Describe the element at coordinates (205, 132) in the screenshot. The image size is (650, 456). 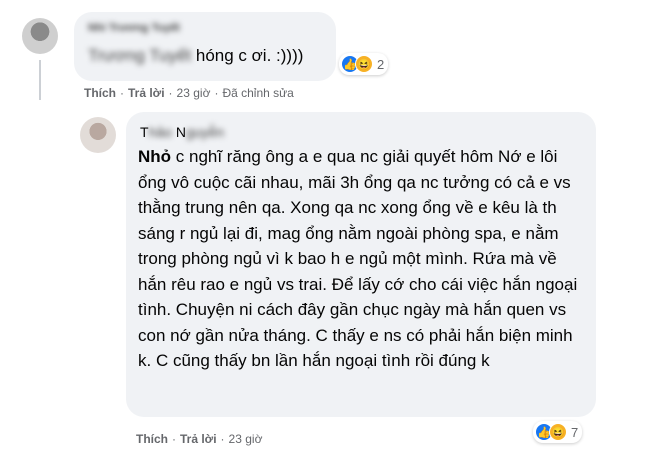
I see `author-blurred-part: guyễn` at that location.